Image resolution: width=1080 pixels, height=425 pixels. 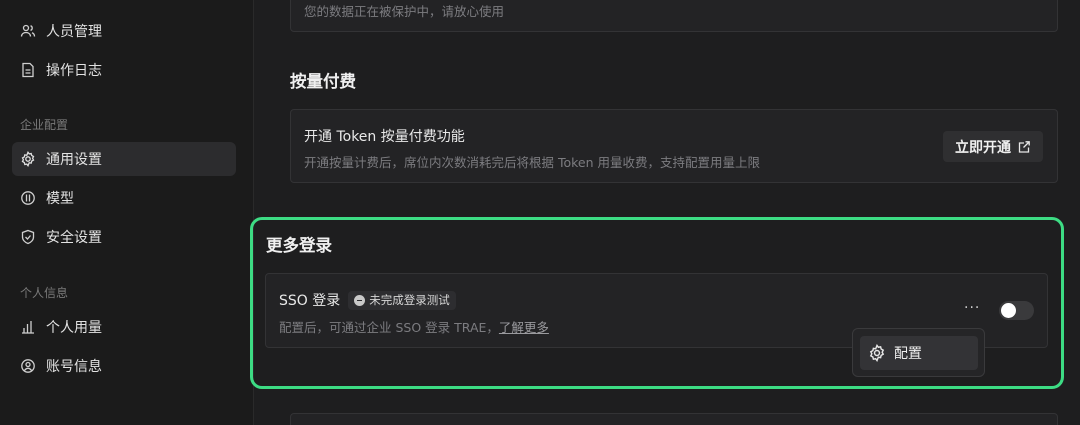 What do you see at coordinates (44, 293) in the screenshot?
I see `section-label-personal: 个人信息` at bounding box center [44, 293].